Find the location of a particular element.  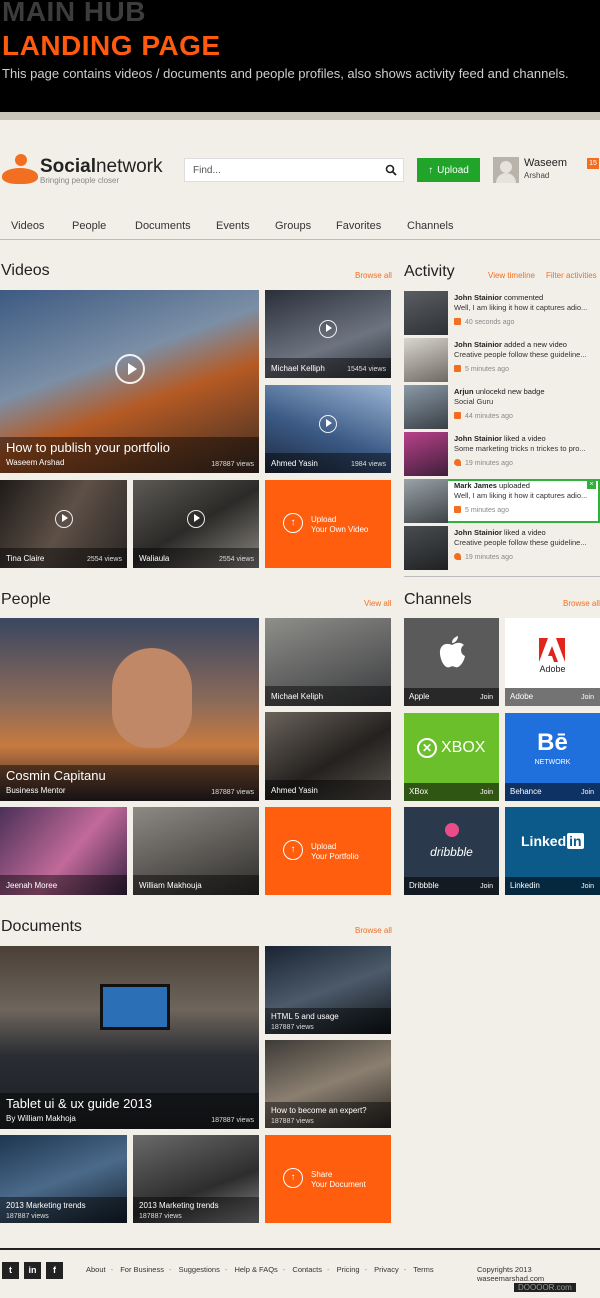

channel-name: Behance is located at coordinates (526, 791).